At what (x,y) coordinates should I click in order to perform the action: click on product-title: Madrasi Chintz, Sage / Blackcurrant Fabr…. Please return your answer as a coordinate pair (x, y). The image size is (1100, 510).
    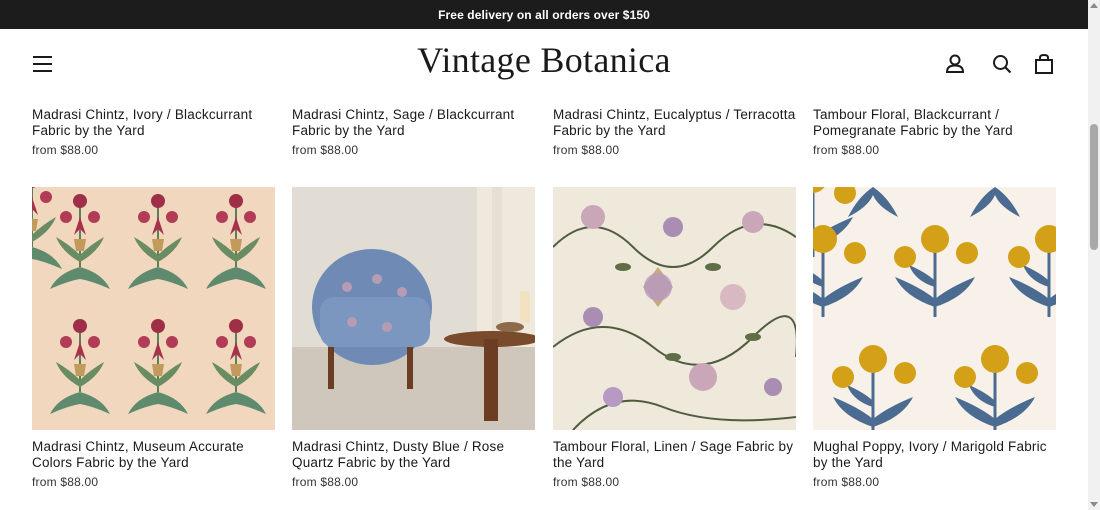
    Looking at the image, I should click on (413, 123).